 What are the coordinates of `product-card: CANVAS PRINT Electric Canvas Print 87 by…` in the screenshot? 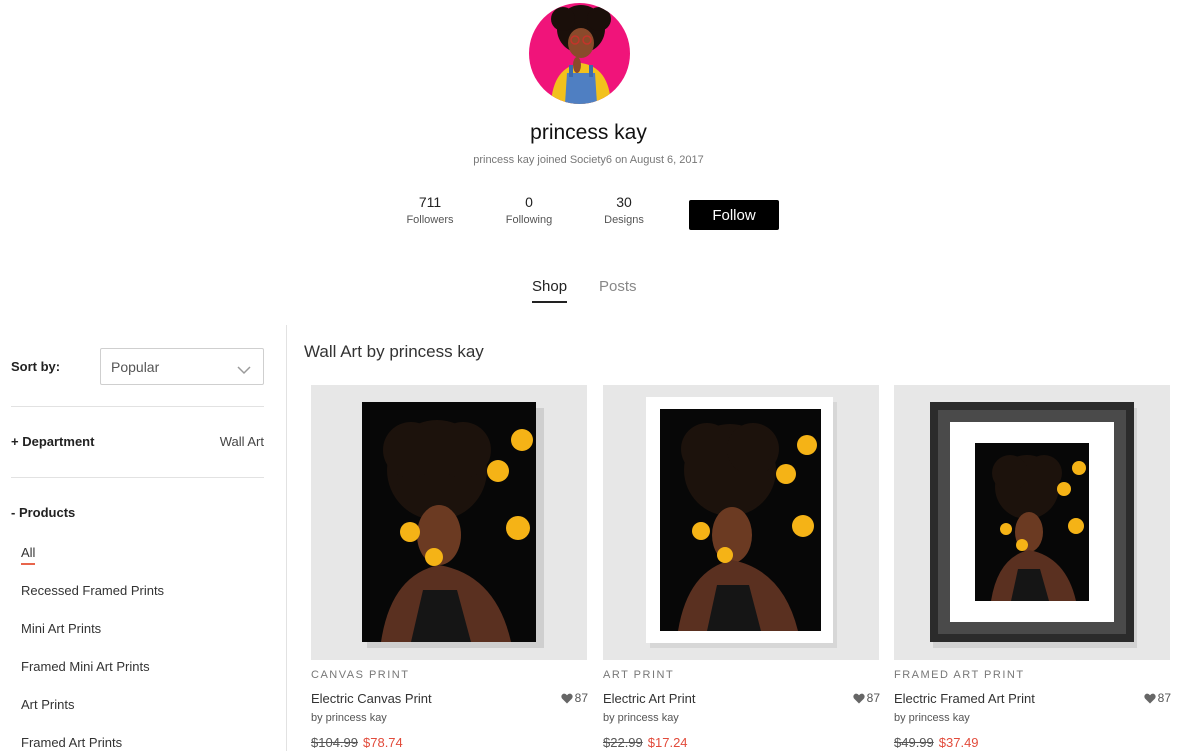 It's located at (449, 567).